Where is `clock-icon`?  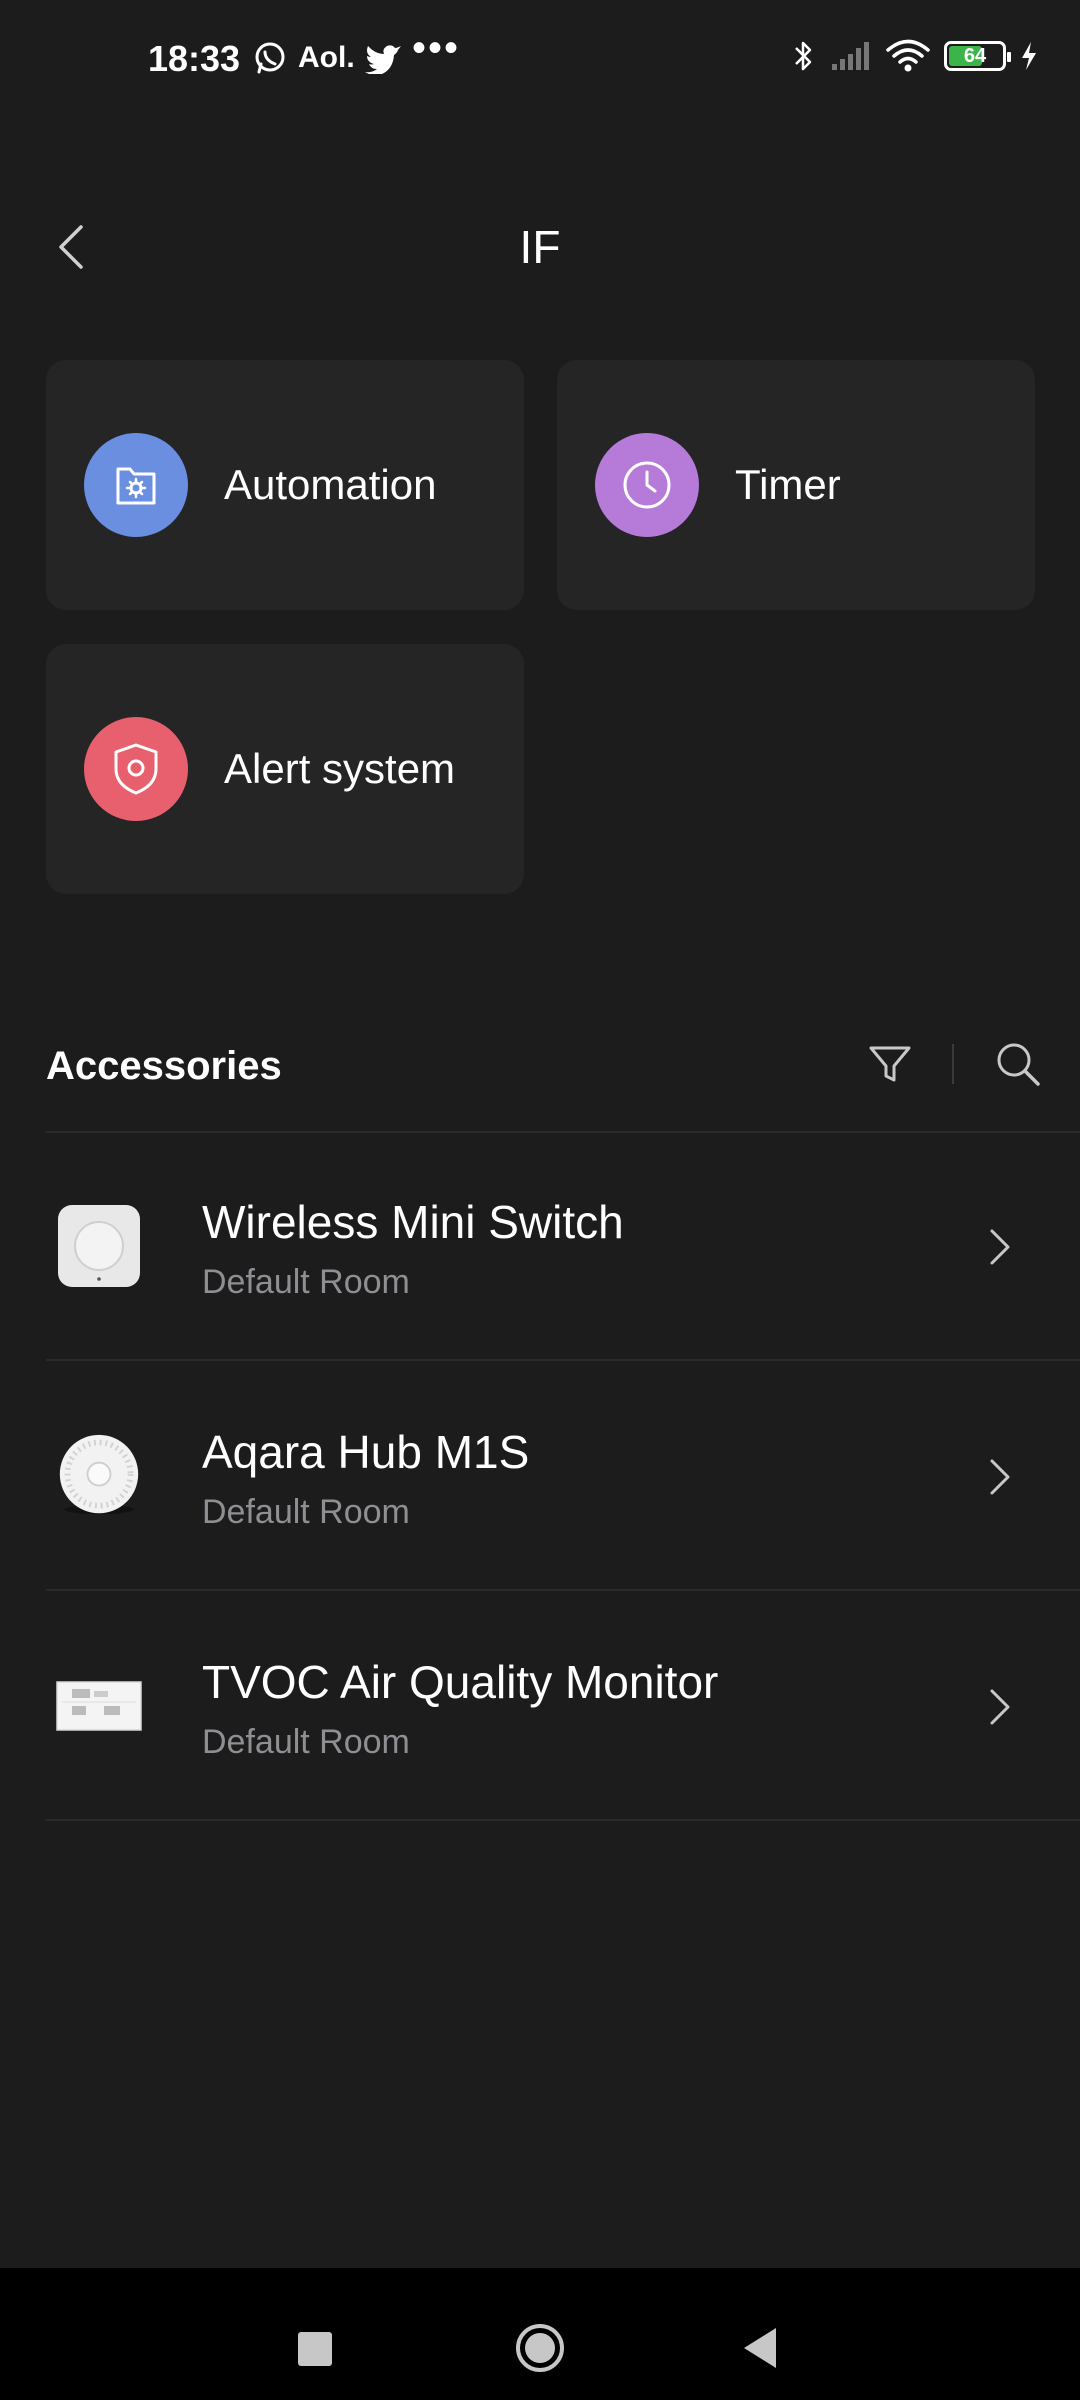 clock-icon is located at coordinates (647, 485).